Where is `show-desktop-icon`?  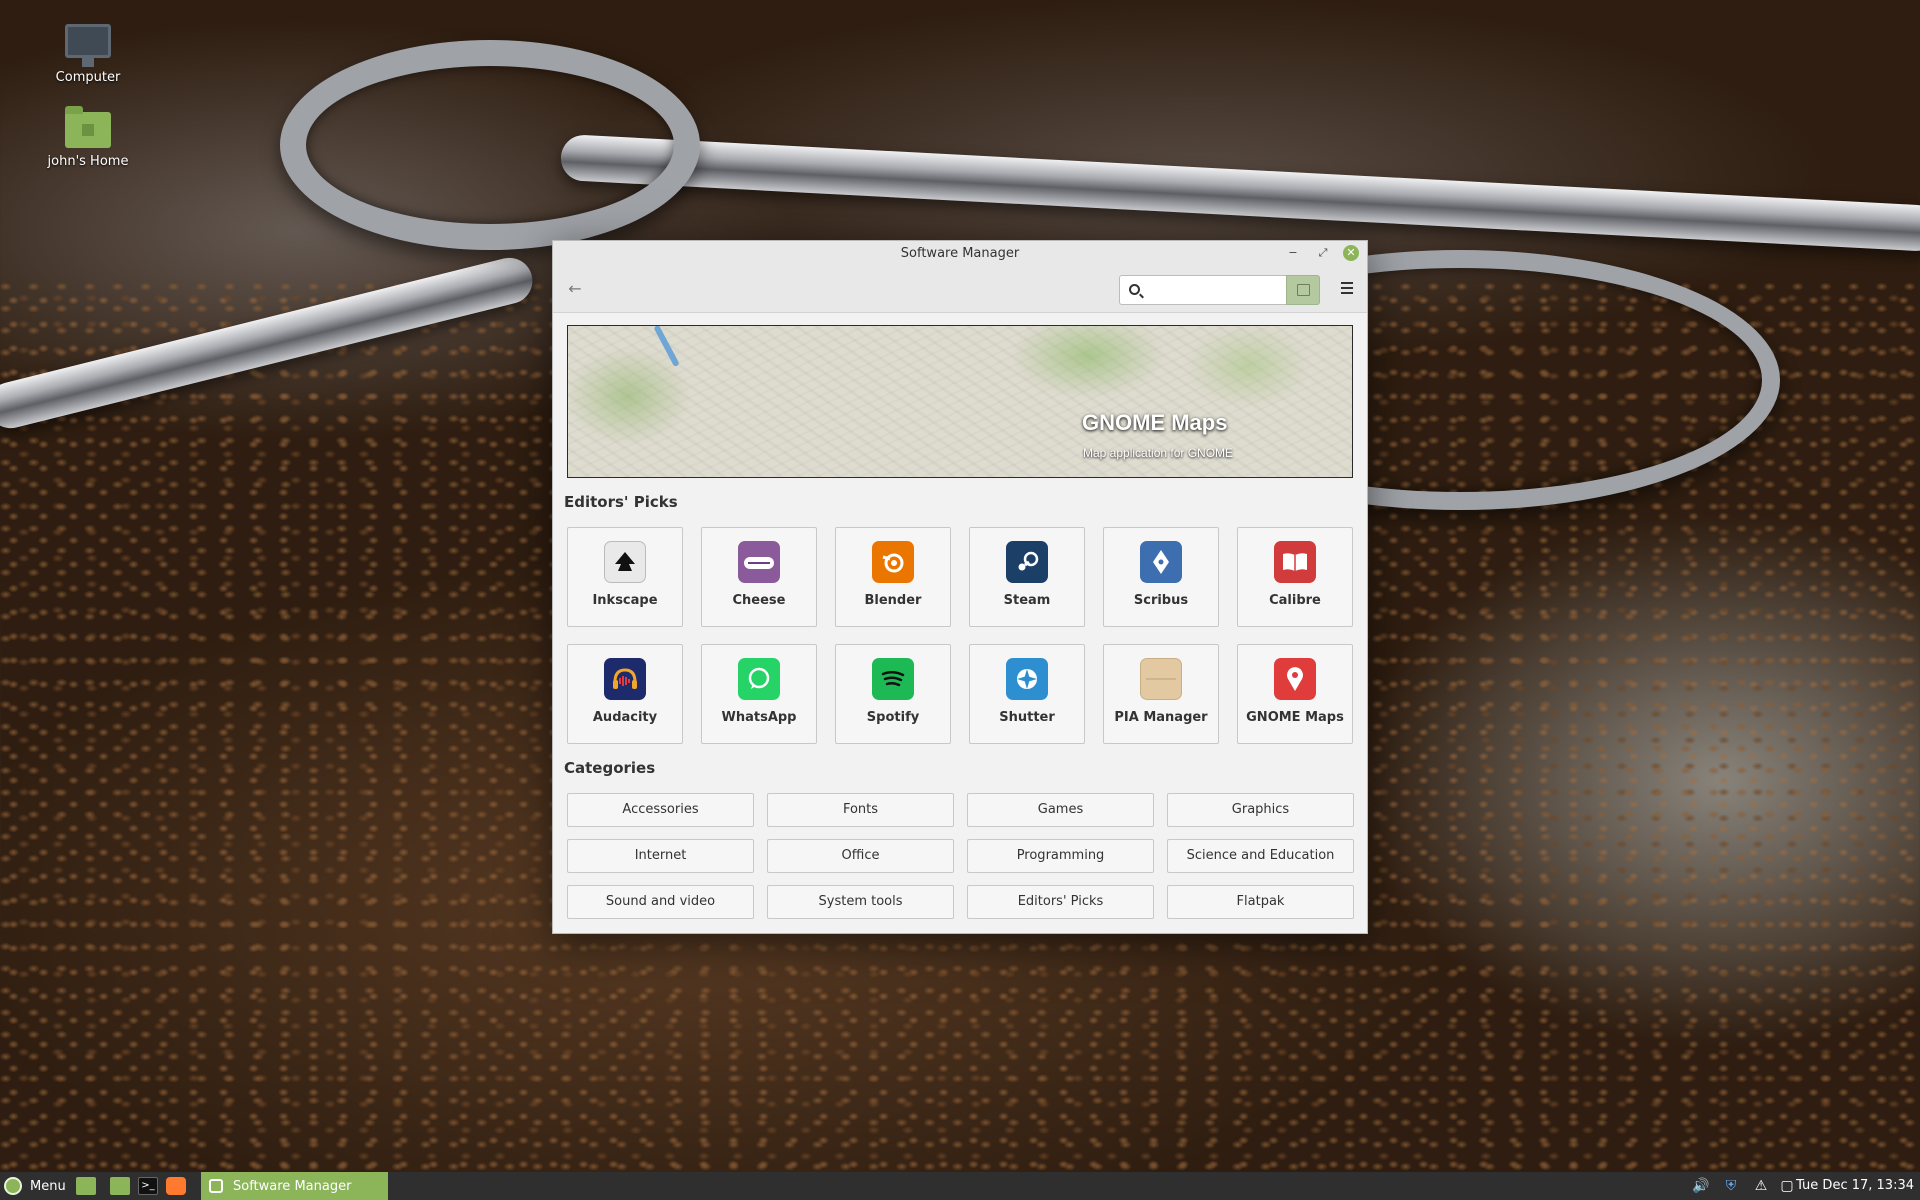 show-desktop-icon is located at coordinates (86, 1186).